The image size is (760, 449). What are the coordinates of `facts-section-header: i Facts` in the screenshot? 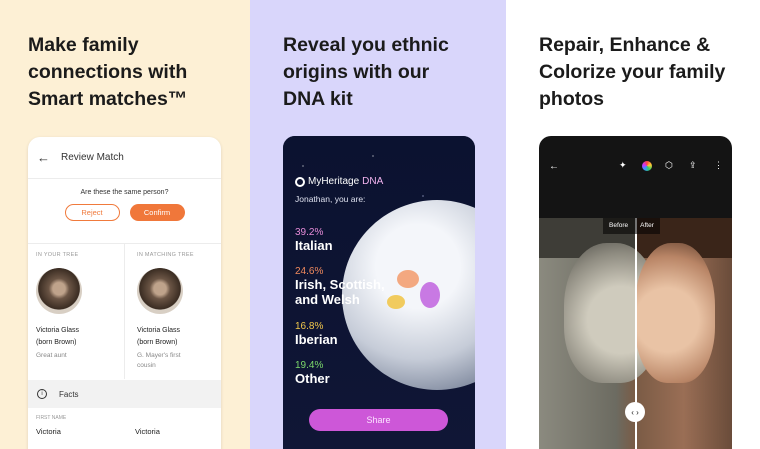 It's located at (124, 394).